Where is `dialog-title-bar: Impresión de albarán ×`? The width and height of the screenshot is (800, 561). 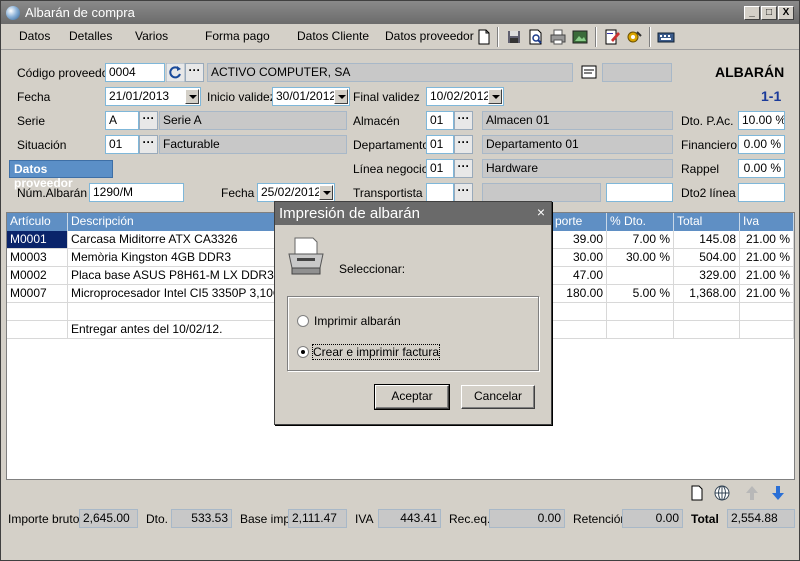 dialog-title-bar: Impresión de albarán × is located at coordinates (413, 213).